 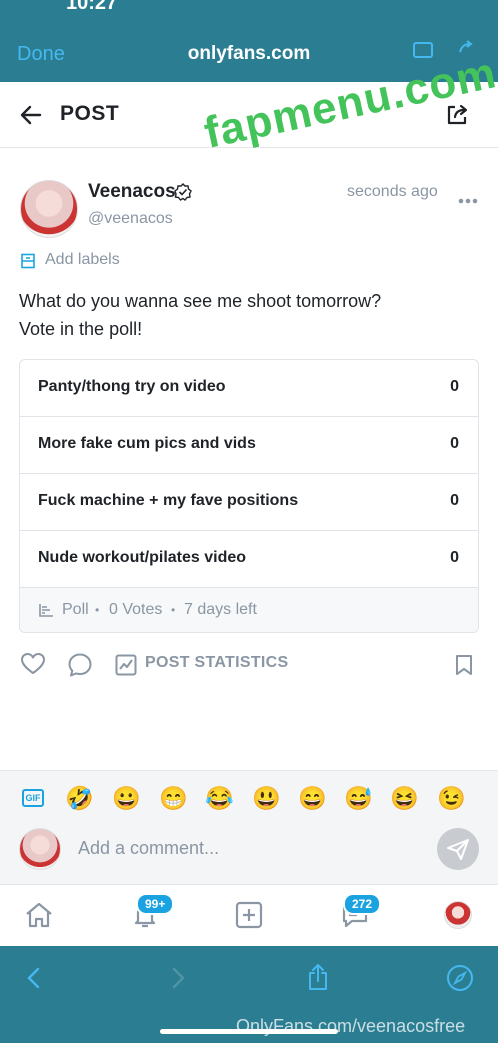 I want to click on emoji-bar: GIF 🤣 😀 😁 😂 😃 😄 😅 😆 😉, so click(x=249, y=799).